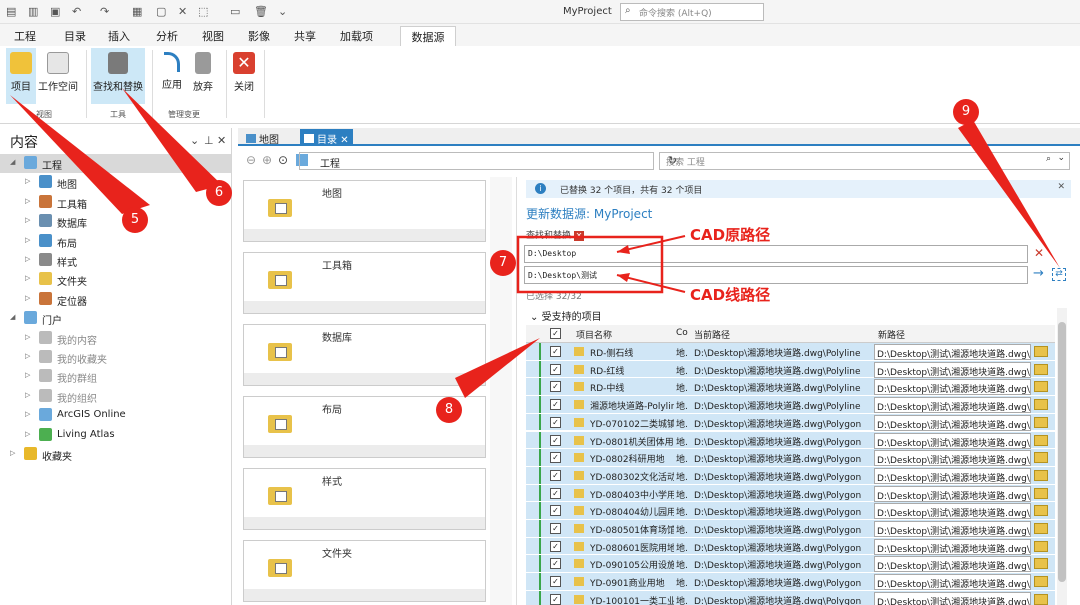  I want to click on note-cad-original: CAD原路径, so click(730, 235).